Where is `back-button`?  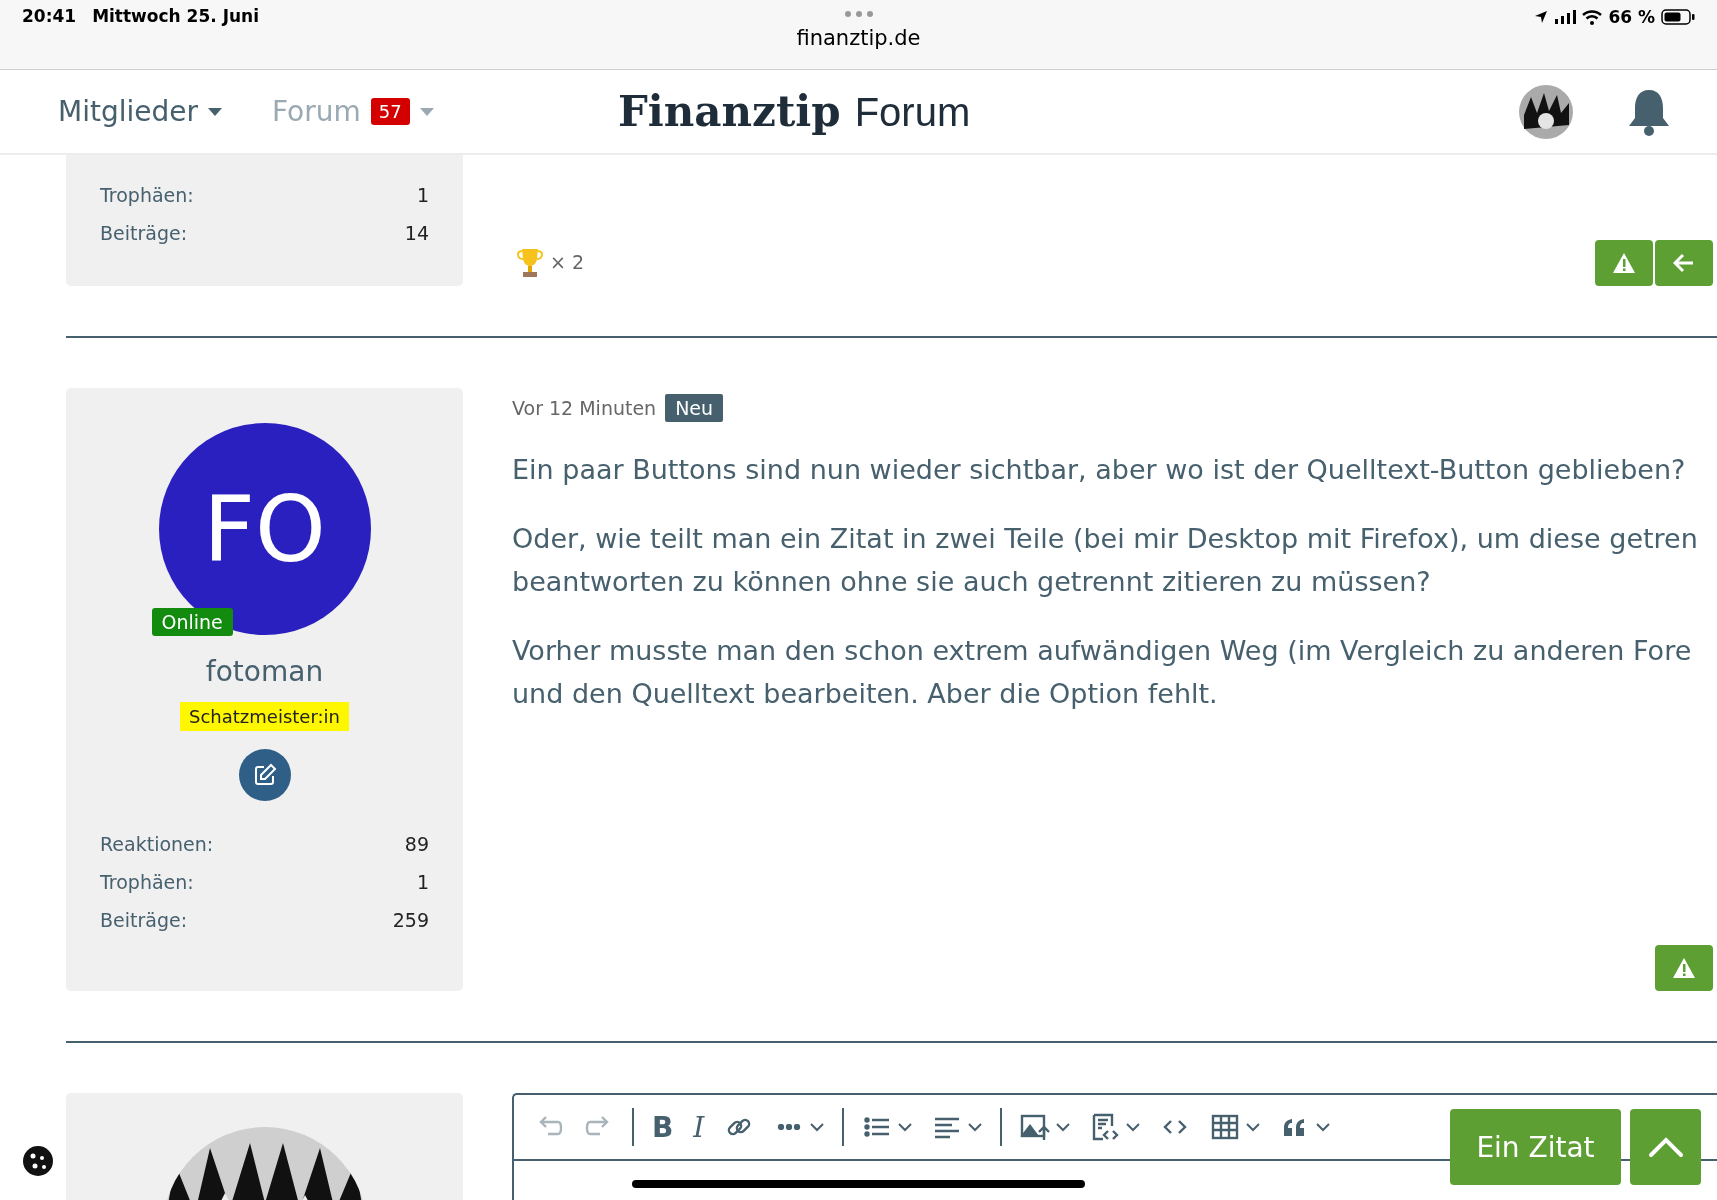 back-button is located at coordinates (1684, 263).